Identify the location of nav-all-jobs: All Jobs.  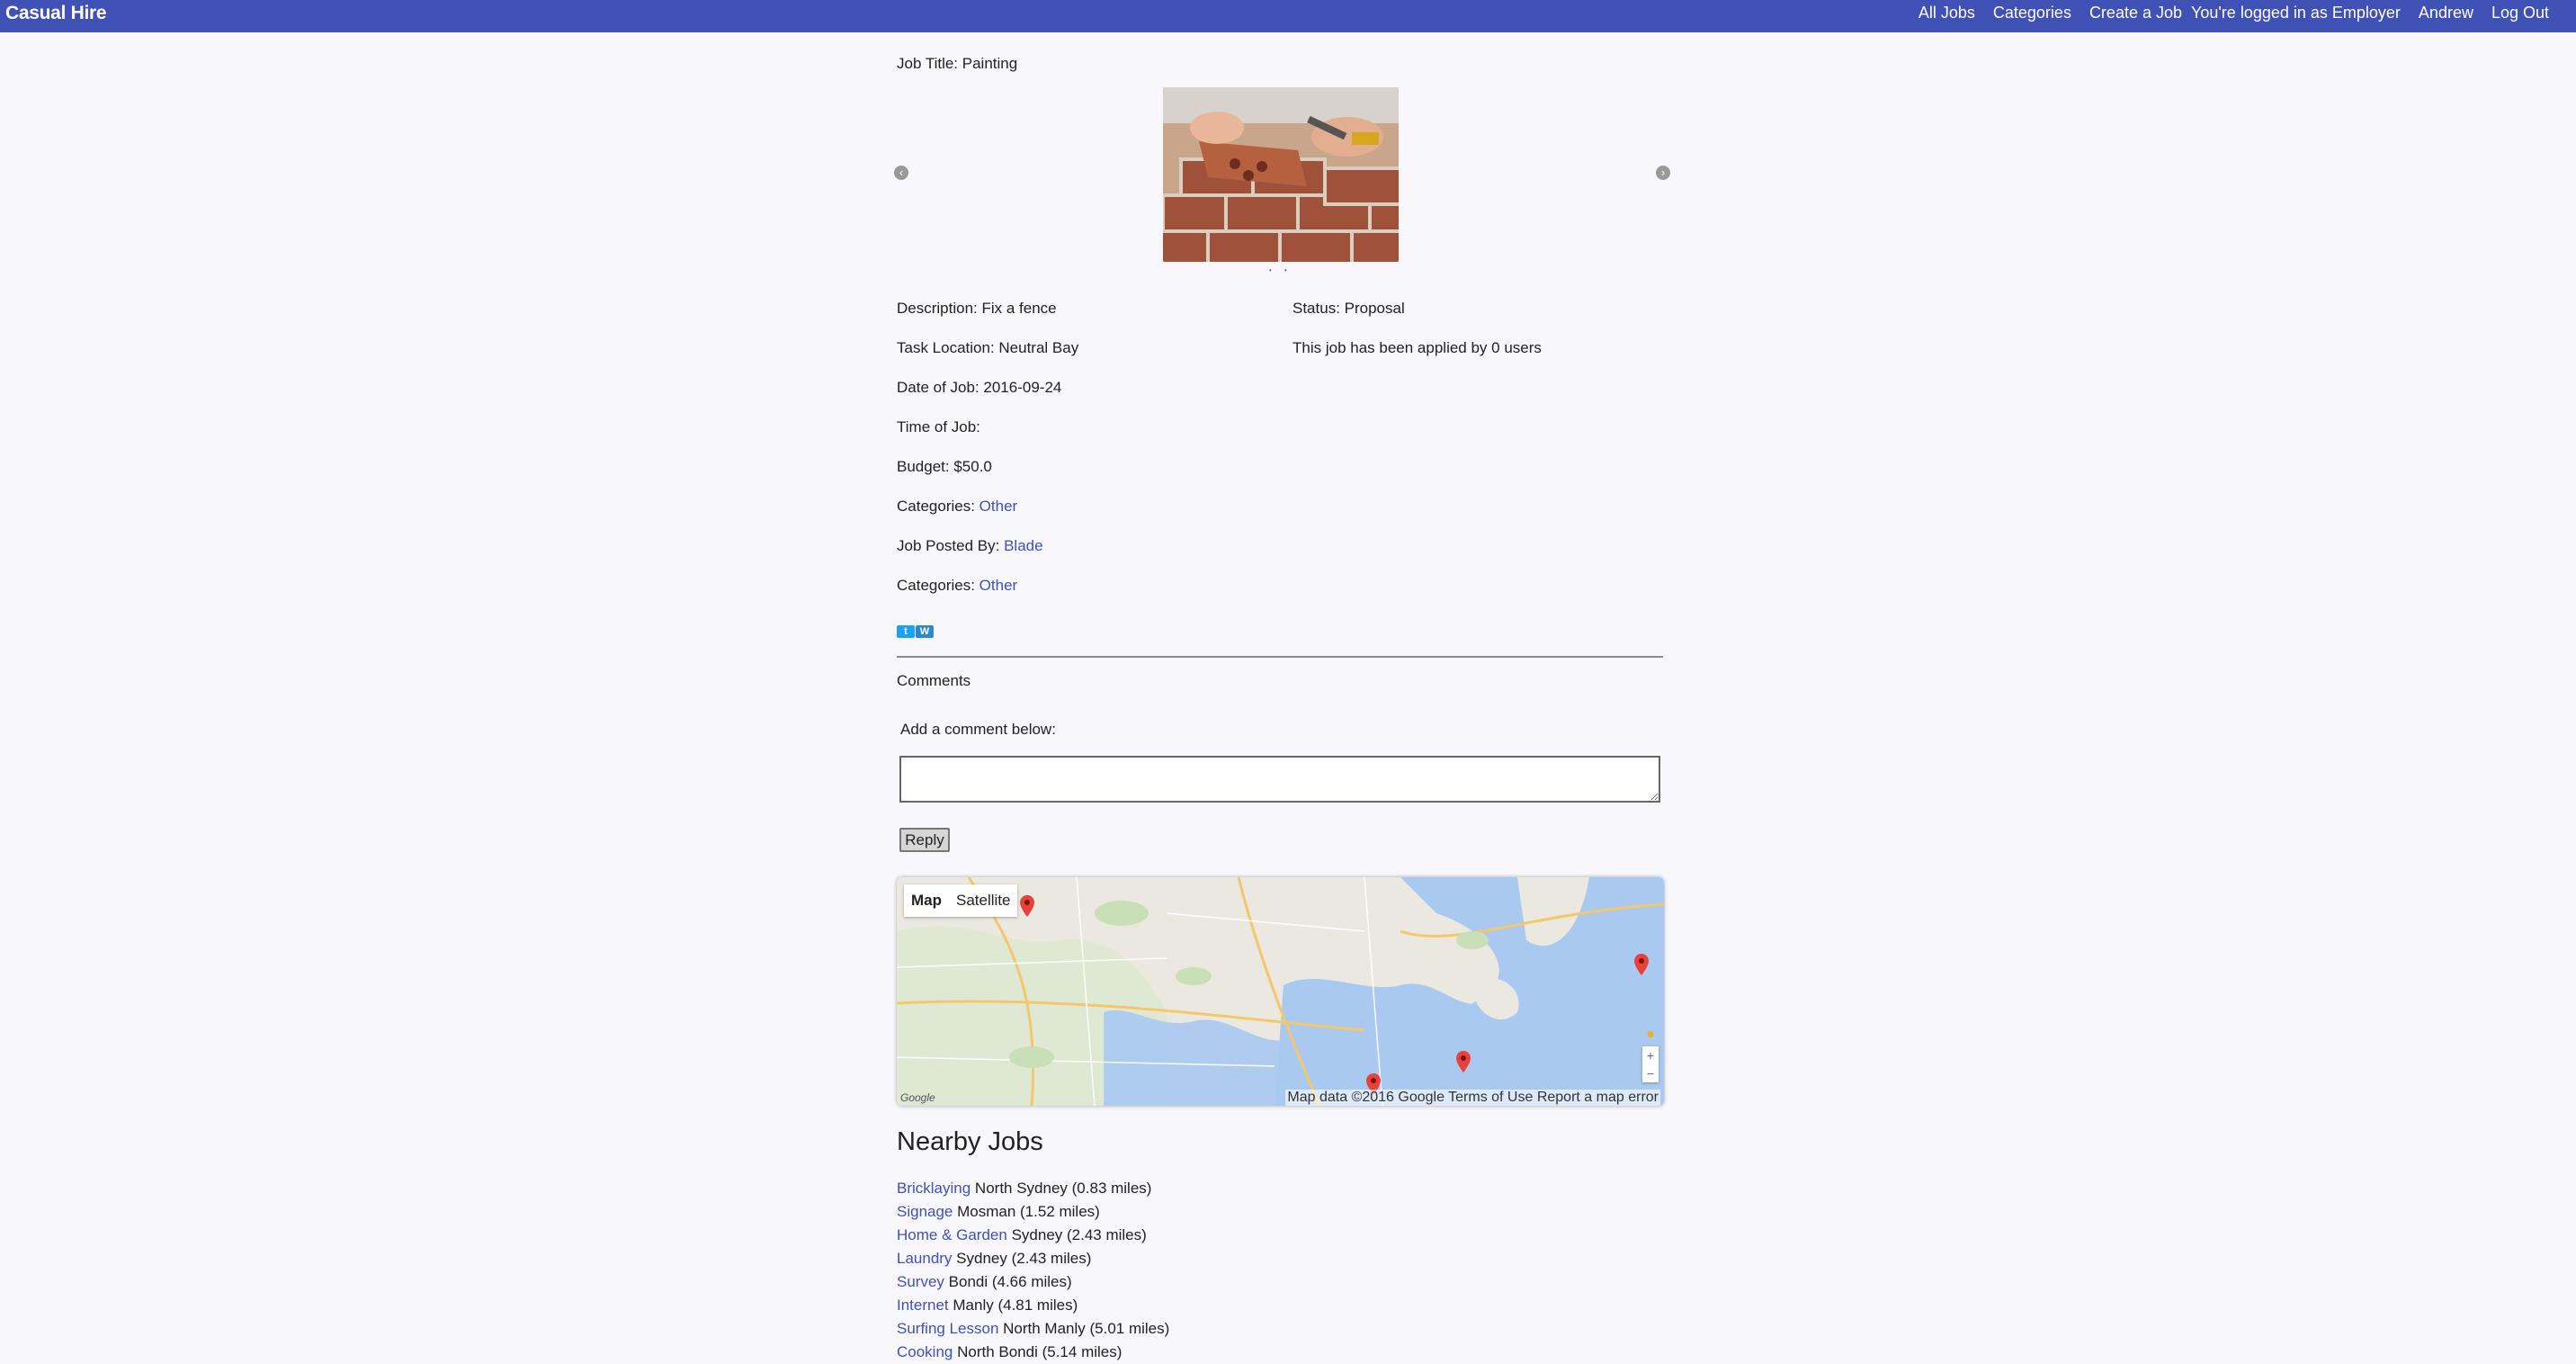
(1947, 13).